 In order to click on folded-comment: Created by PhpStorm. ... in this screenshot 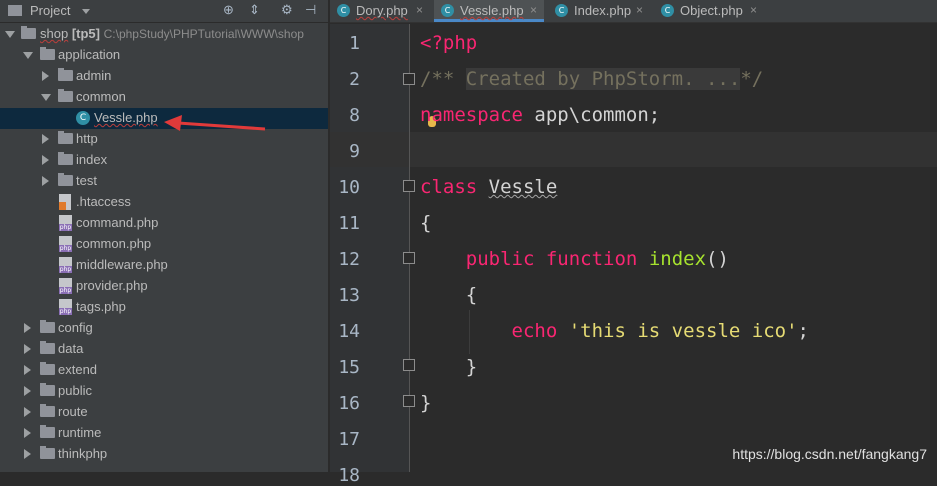, I will do `click(603, 79)`.